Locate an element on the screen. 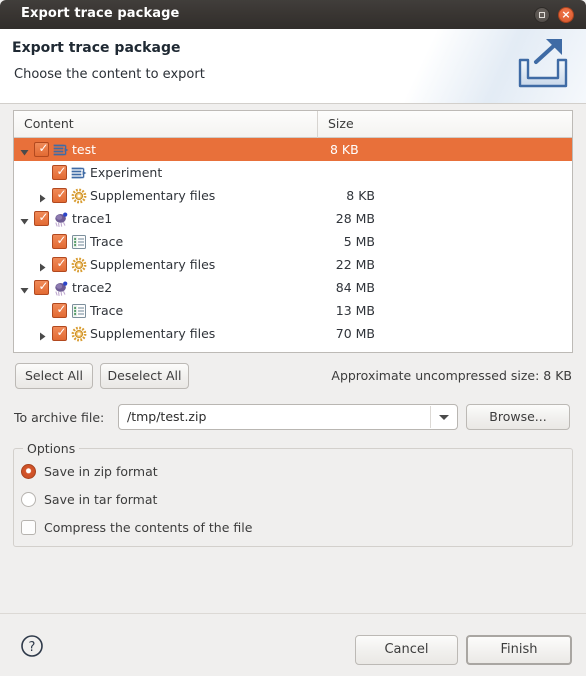  table-row: ✓ trace2 84 MB is located at coordinates (293, 287).